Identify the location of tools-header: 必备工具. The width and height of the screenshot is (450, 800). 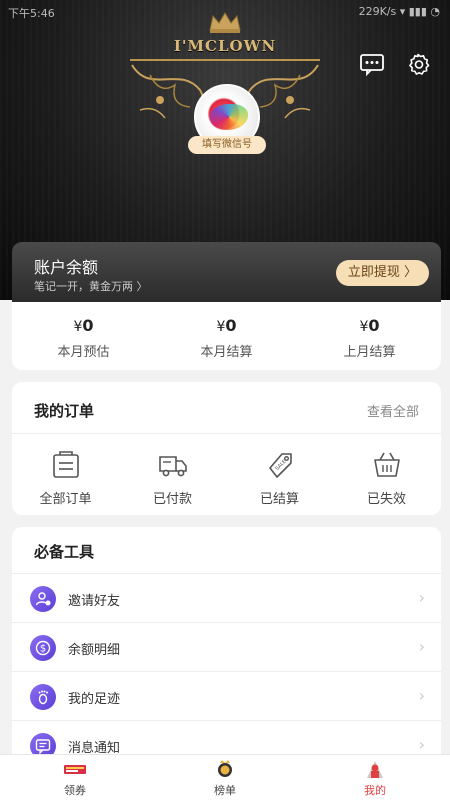
(226, 550).